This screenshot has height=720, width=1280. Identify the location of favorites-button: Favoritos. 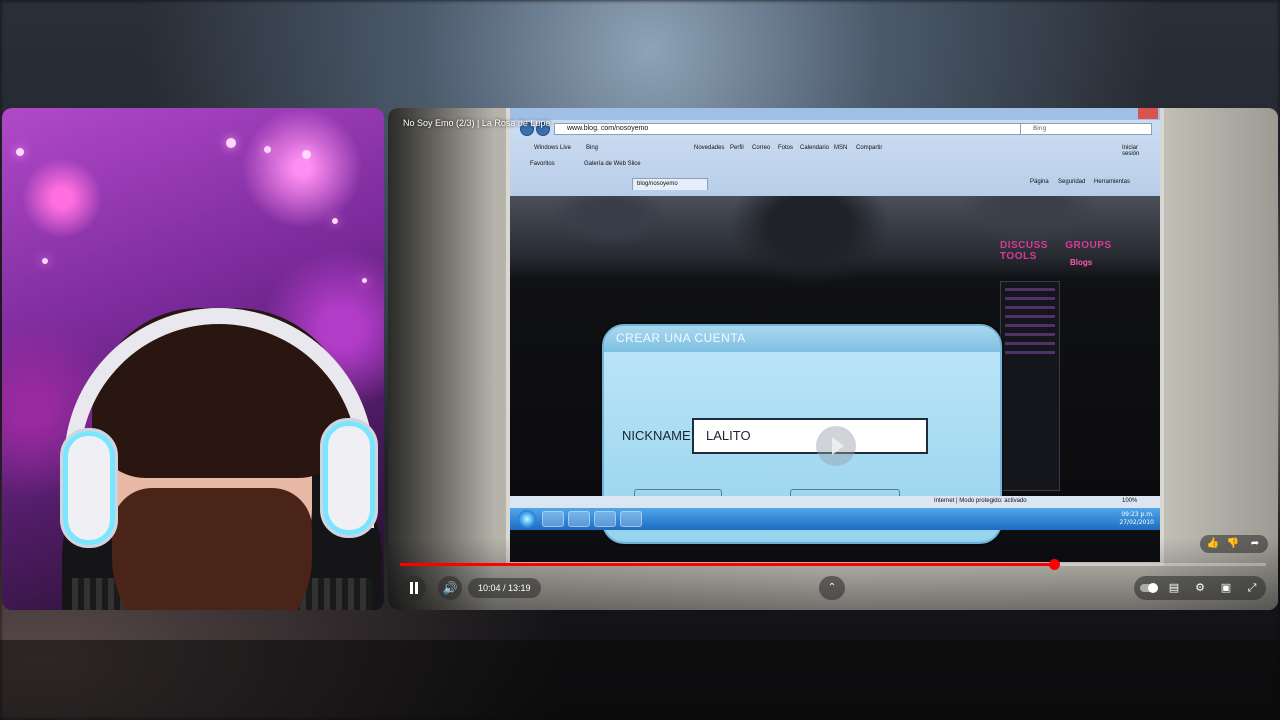
(542, 164).